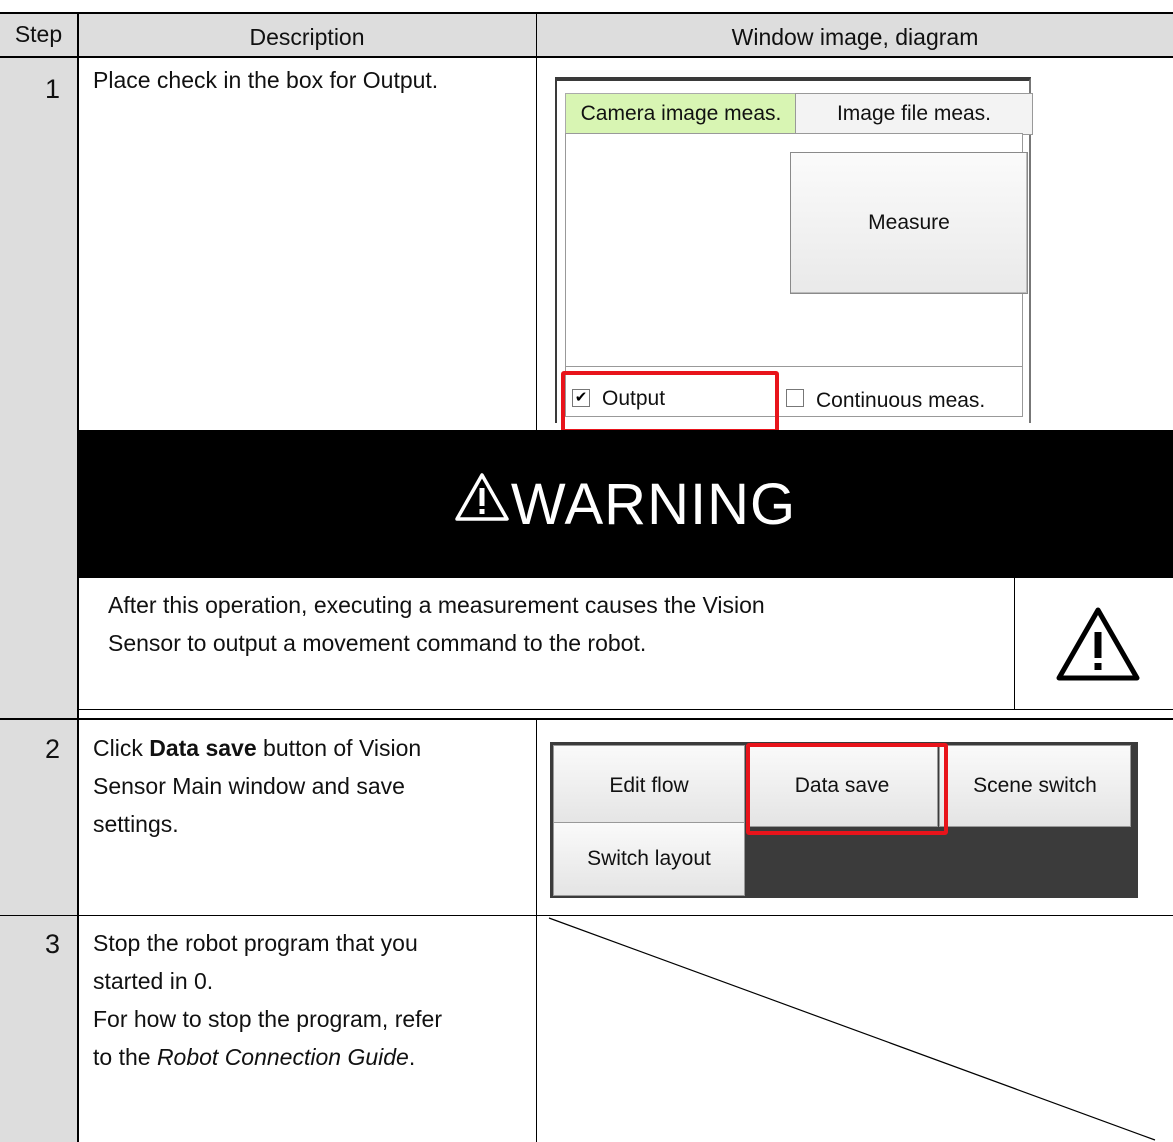 This screenshot has height=1142, width=1173. Describe the element at coordinates (153, 981) in the screenshot. I see `step3-description-line-2: started in 0.` at that location.